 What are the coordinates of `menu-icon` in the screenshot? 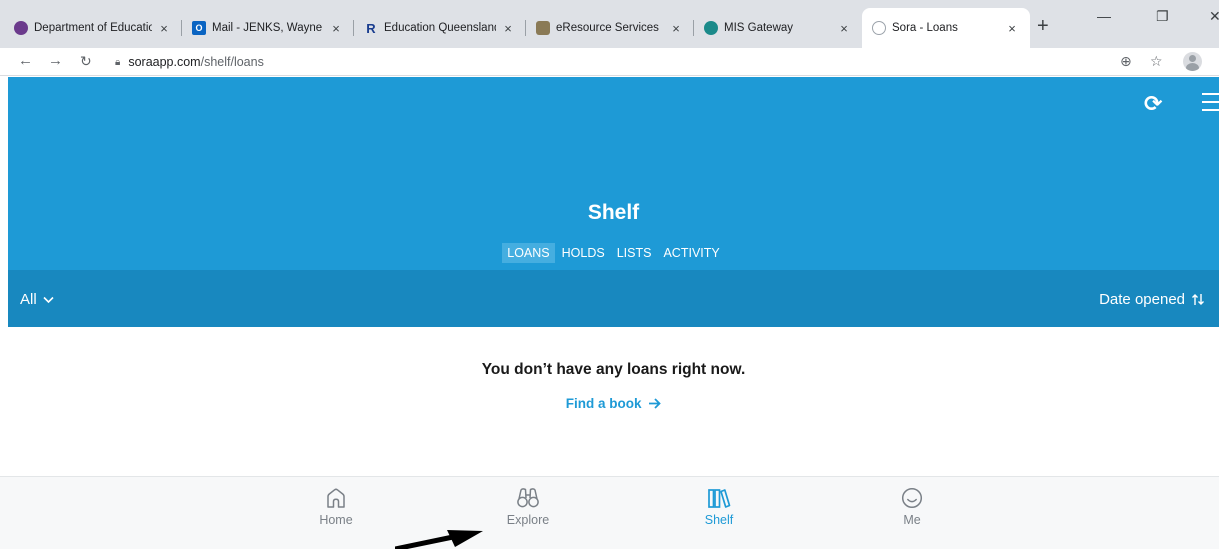 It's located at (1210, 105).